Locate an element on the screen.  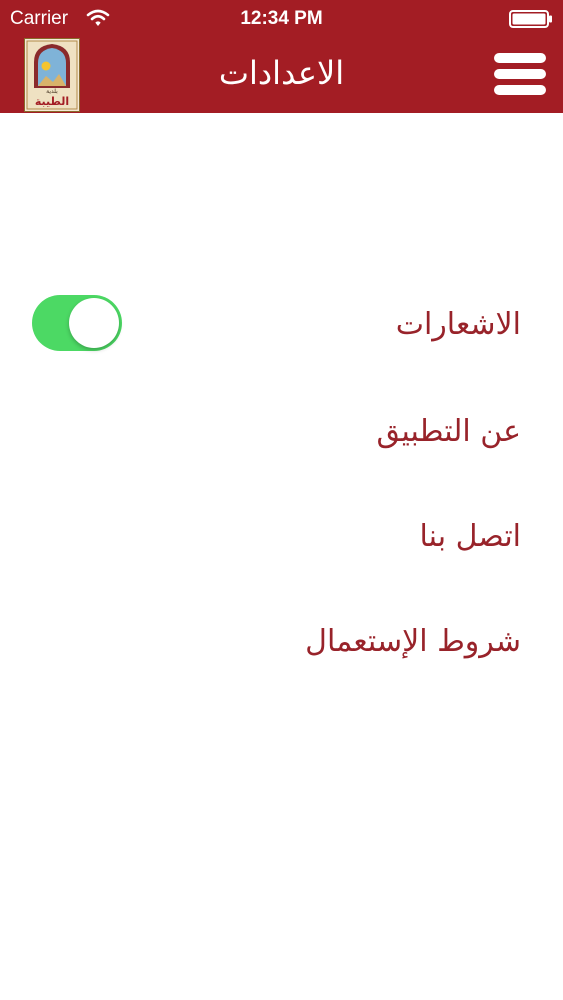
status-bar: Carrier 12:34 PM is located at coordinates (281, 19).